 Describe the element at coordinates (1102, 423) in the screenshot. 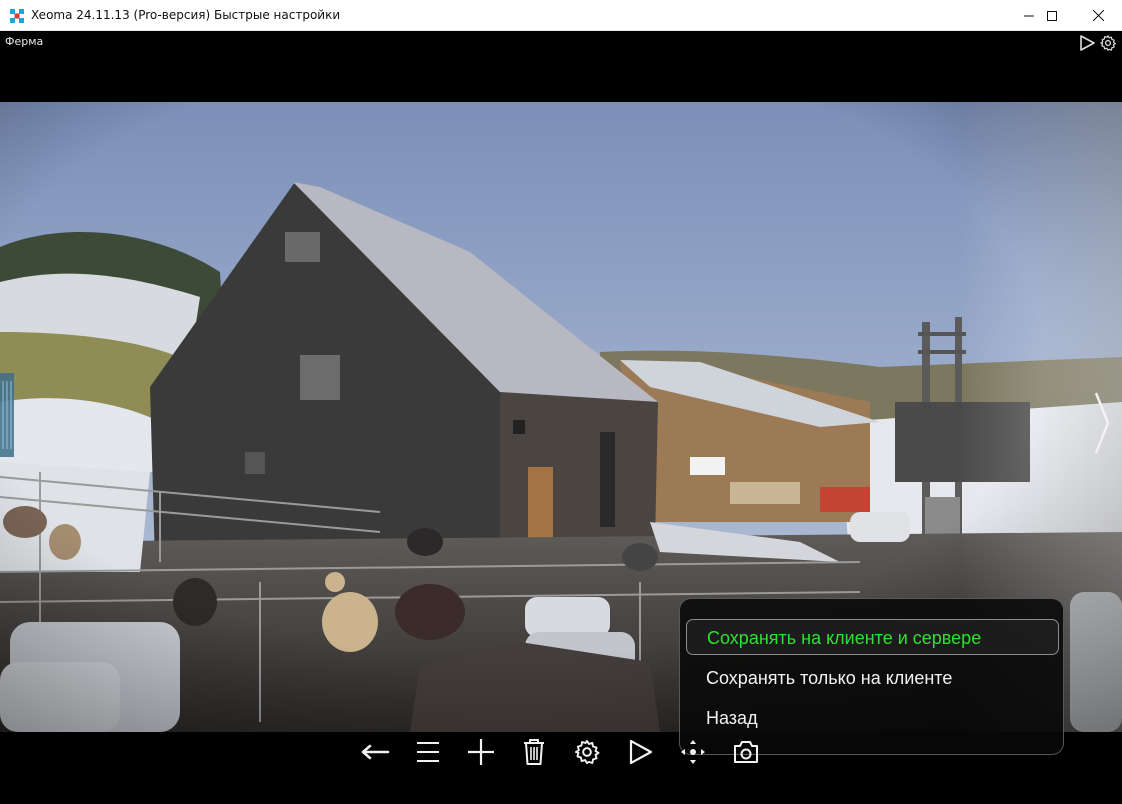

I see `next-camera-arrow-icon` at that location.